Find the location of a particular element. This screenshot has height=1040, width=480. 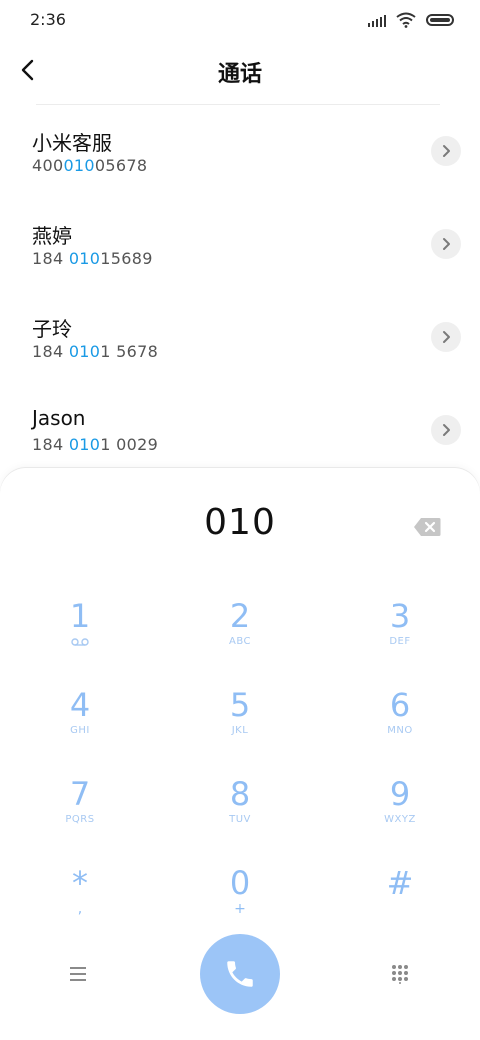

key-digit: 1 is located at coordinates (80, 616).